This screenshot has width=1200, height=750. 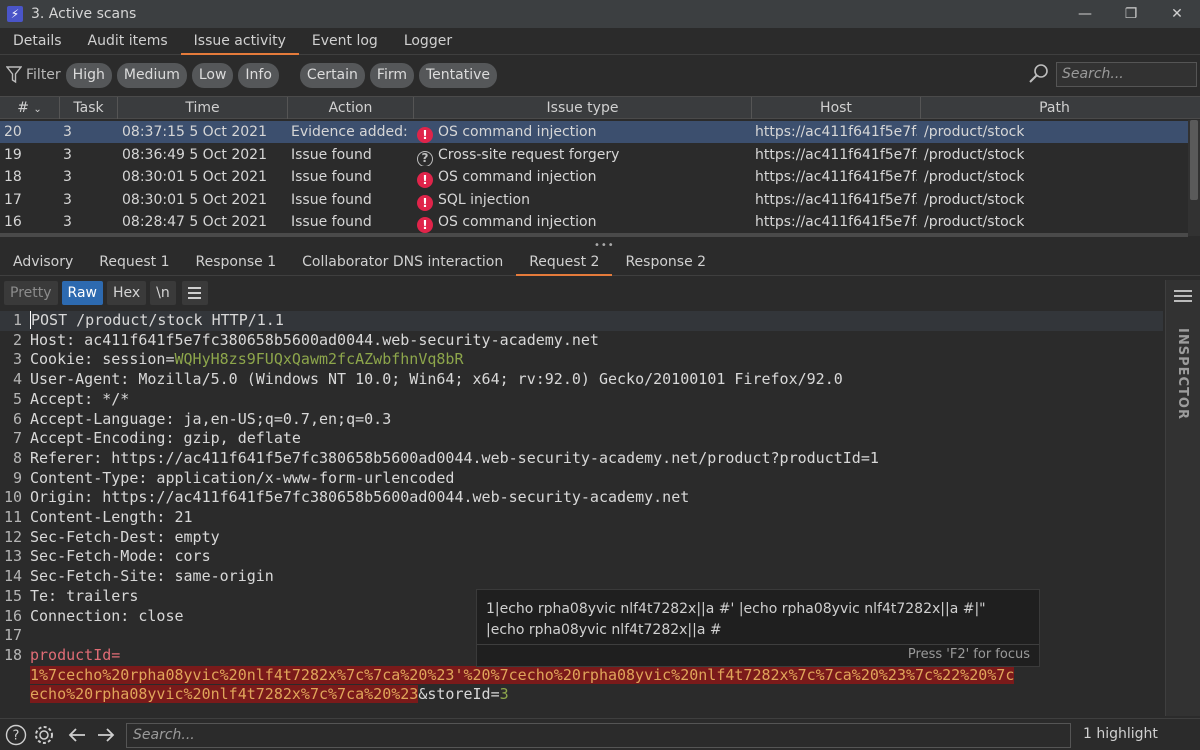 I want to click on line-content: Accept-Encoding: gzip, deflate, so click(x=165, y=439).